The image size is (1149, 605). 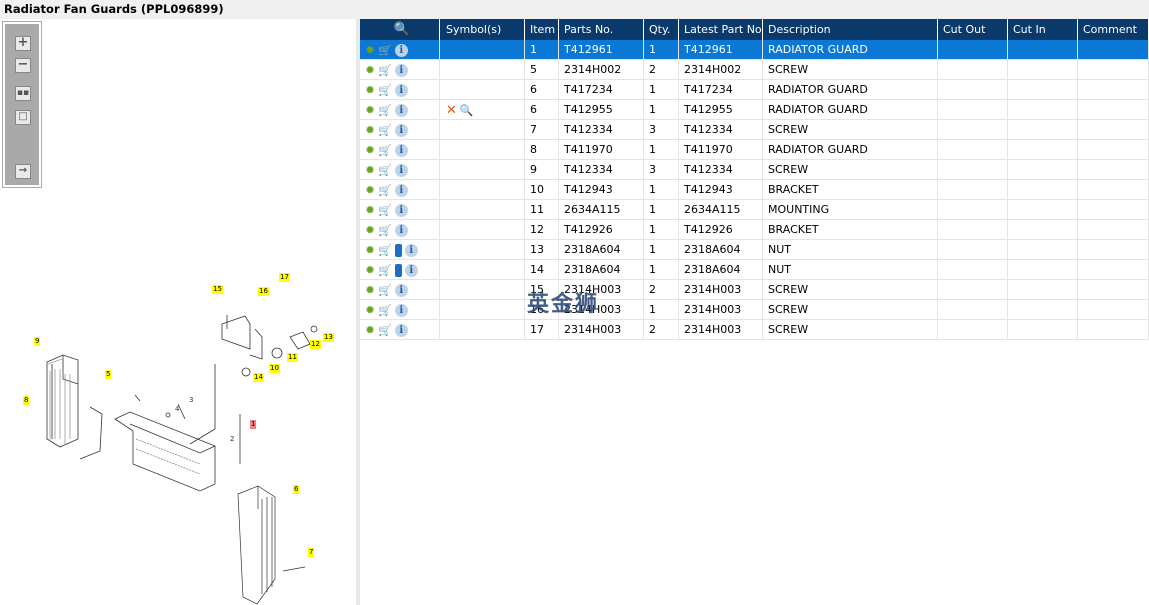 I want to click on table-row: ✹ 🛒 i 10 T412943 1 T412943 BRACKET, so click(x=754, y=190).